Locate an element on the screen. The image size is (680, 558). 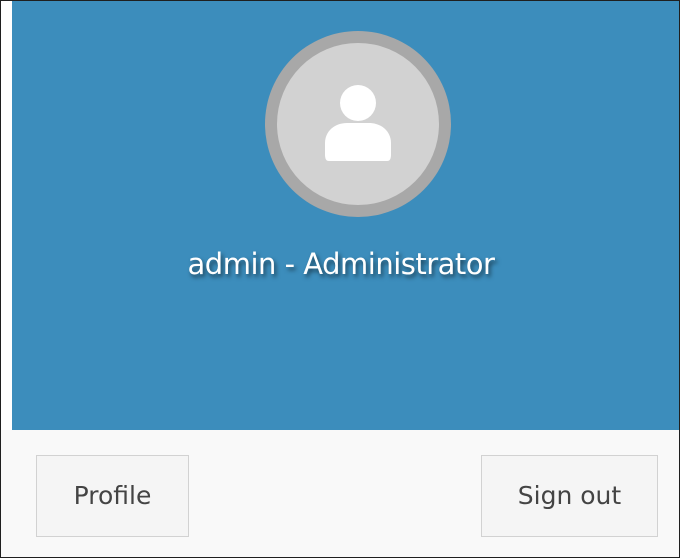
sign-out-button: Sign out is located at coordinates (569, 496).